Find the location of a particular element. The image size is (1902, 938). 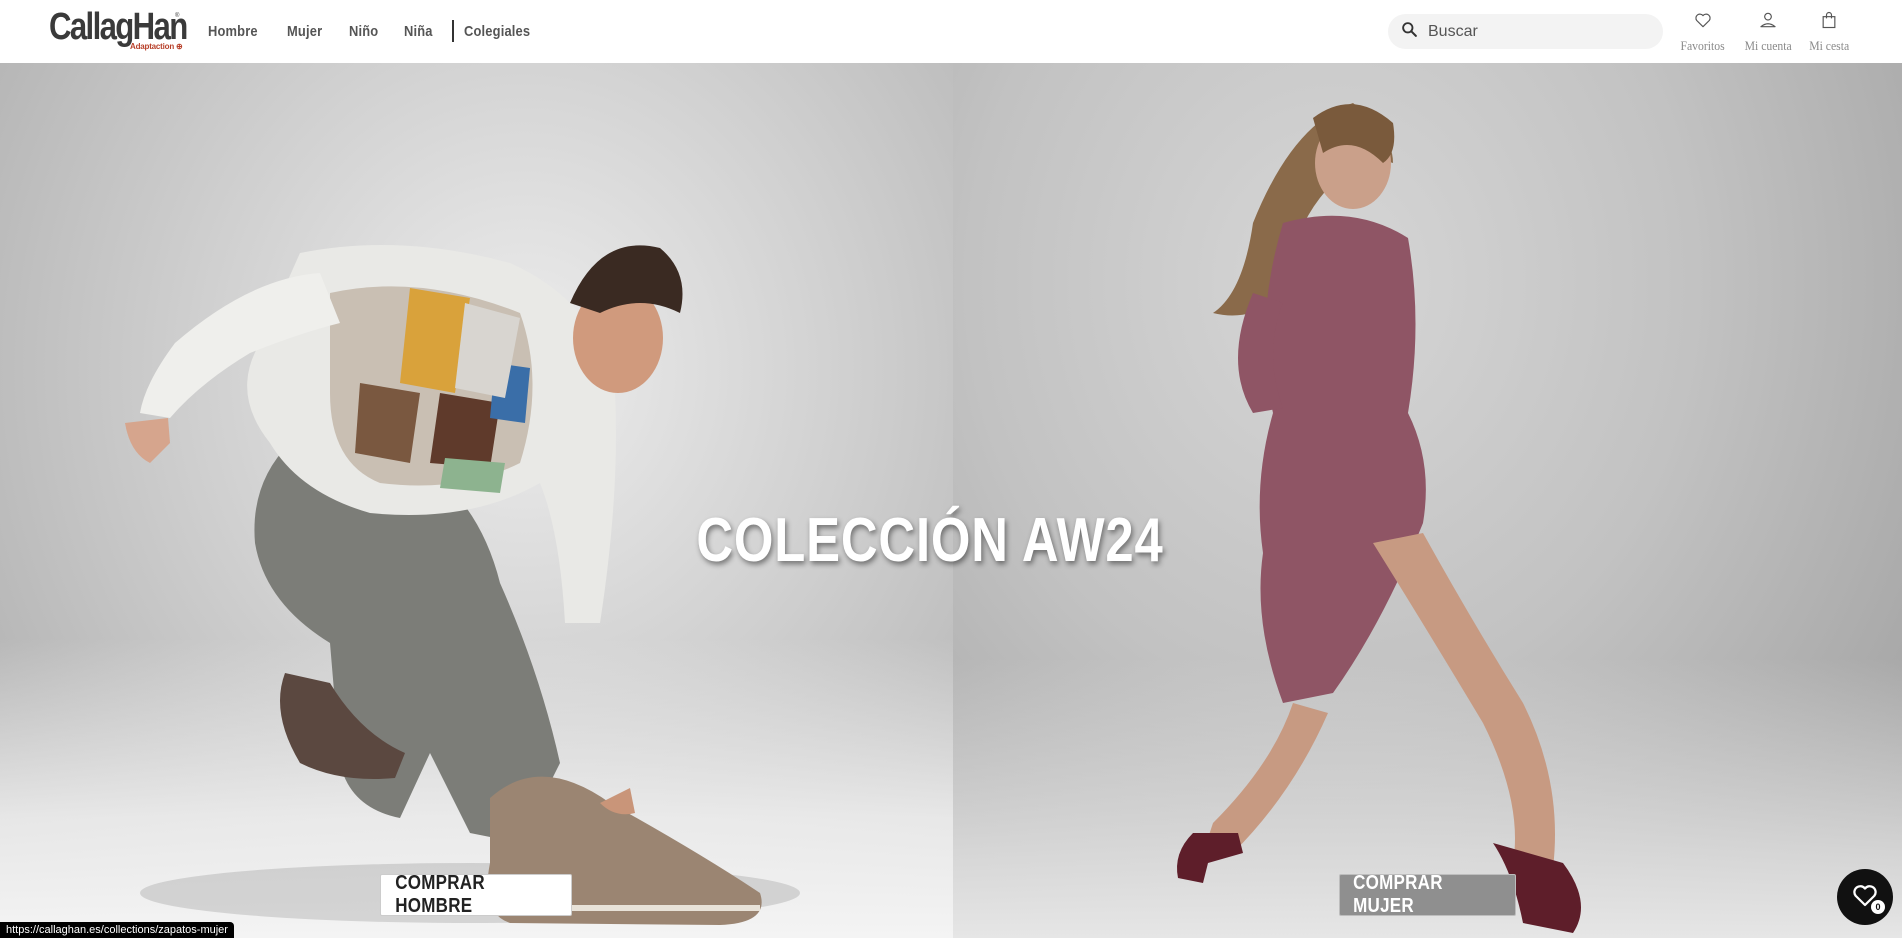

nav-item-nina: Niña is located at coordinates (418, 31).